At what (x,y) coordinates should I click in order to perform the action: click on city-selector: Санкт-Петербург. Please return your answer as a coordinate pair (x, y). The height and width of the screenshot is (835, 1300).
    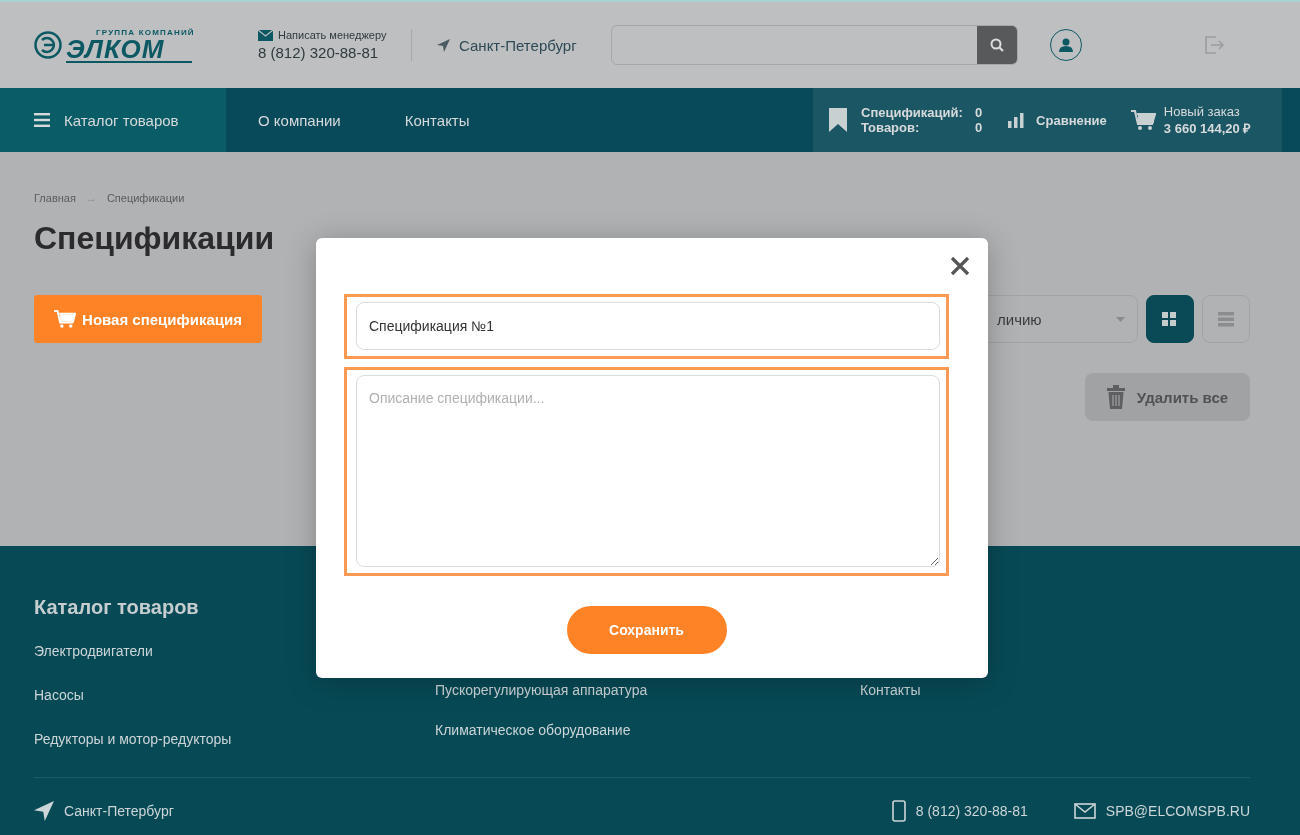
    Looking at the image, I should click on (518, 45).